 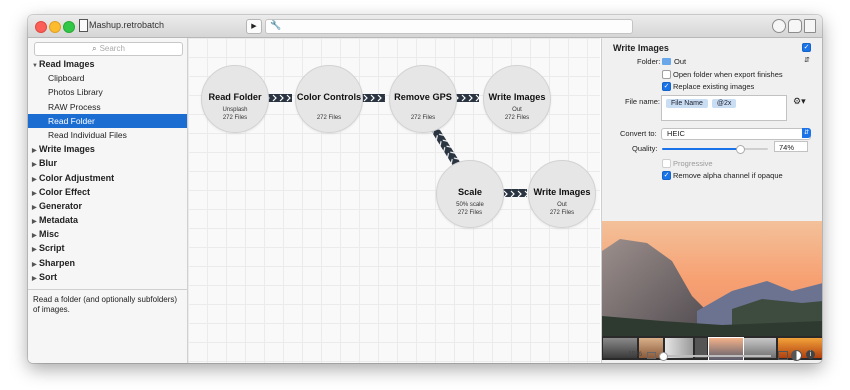 What do you see at coordinates (791, 146) in the screenshot?
I see `quality-field: 74%` at bounding box center [791, 146].